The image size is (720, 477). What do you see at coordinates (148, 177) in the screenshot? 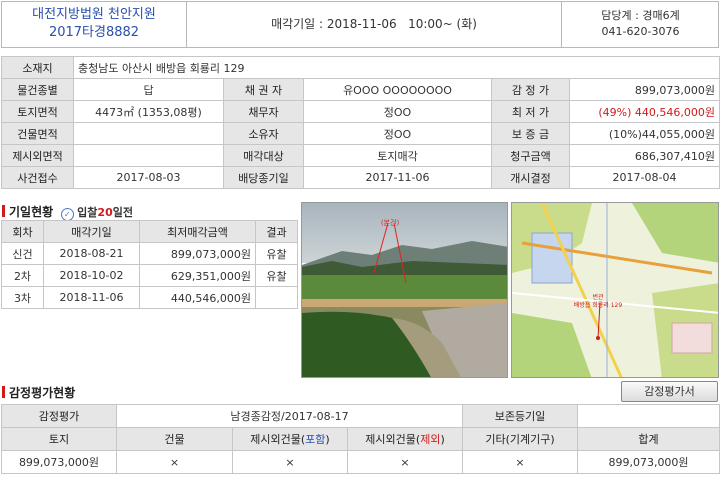
I see `info-value: 2017-08-03` at bounding box center [148, 177].